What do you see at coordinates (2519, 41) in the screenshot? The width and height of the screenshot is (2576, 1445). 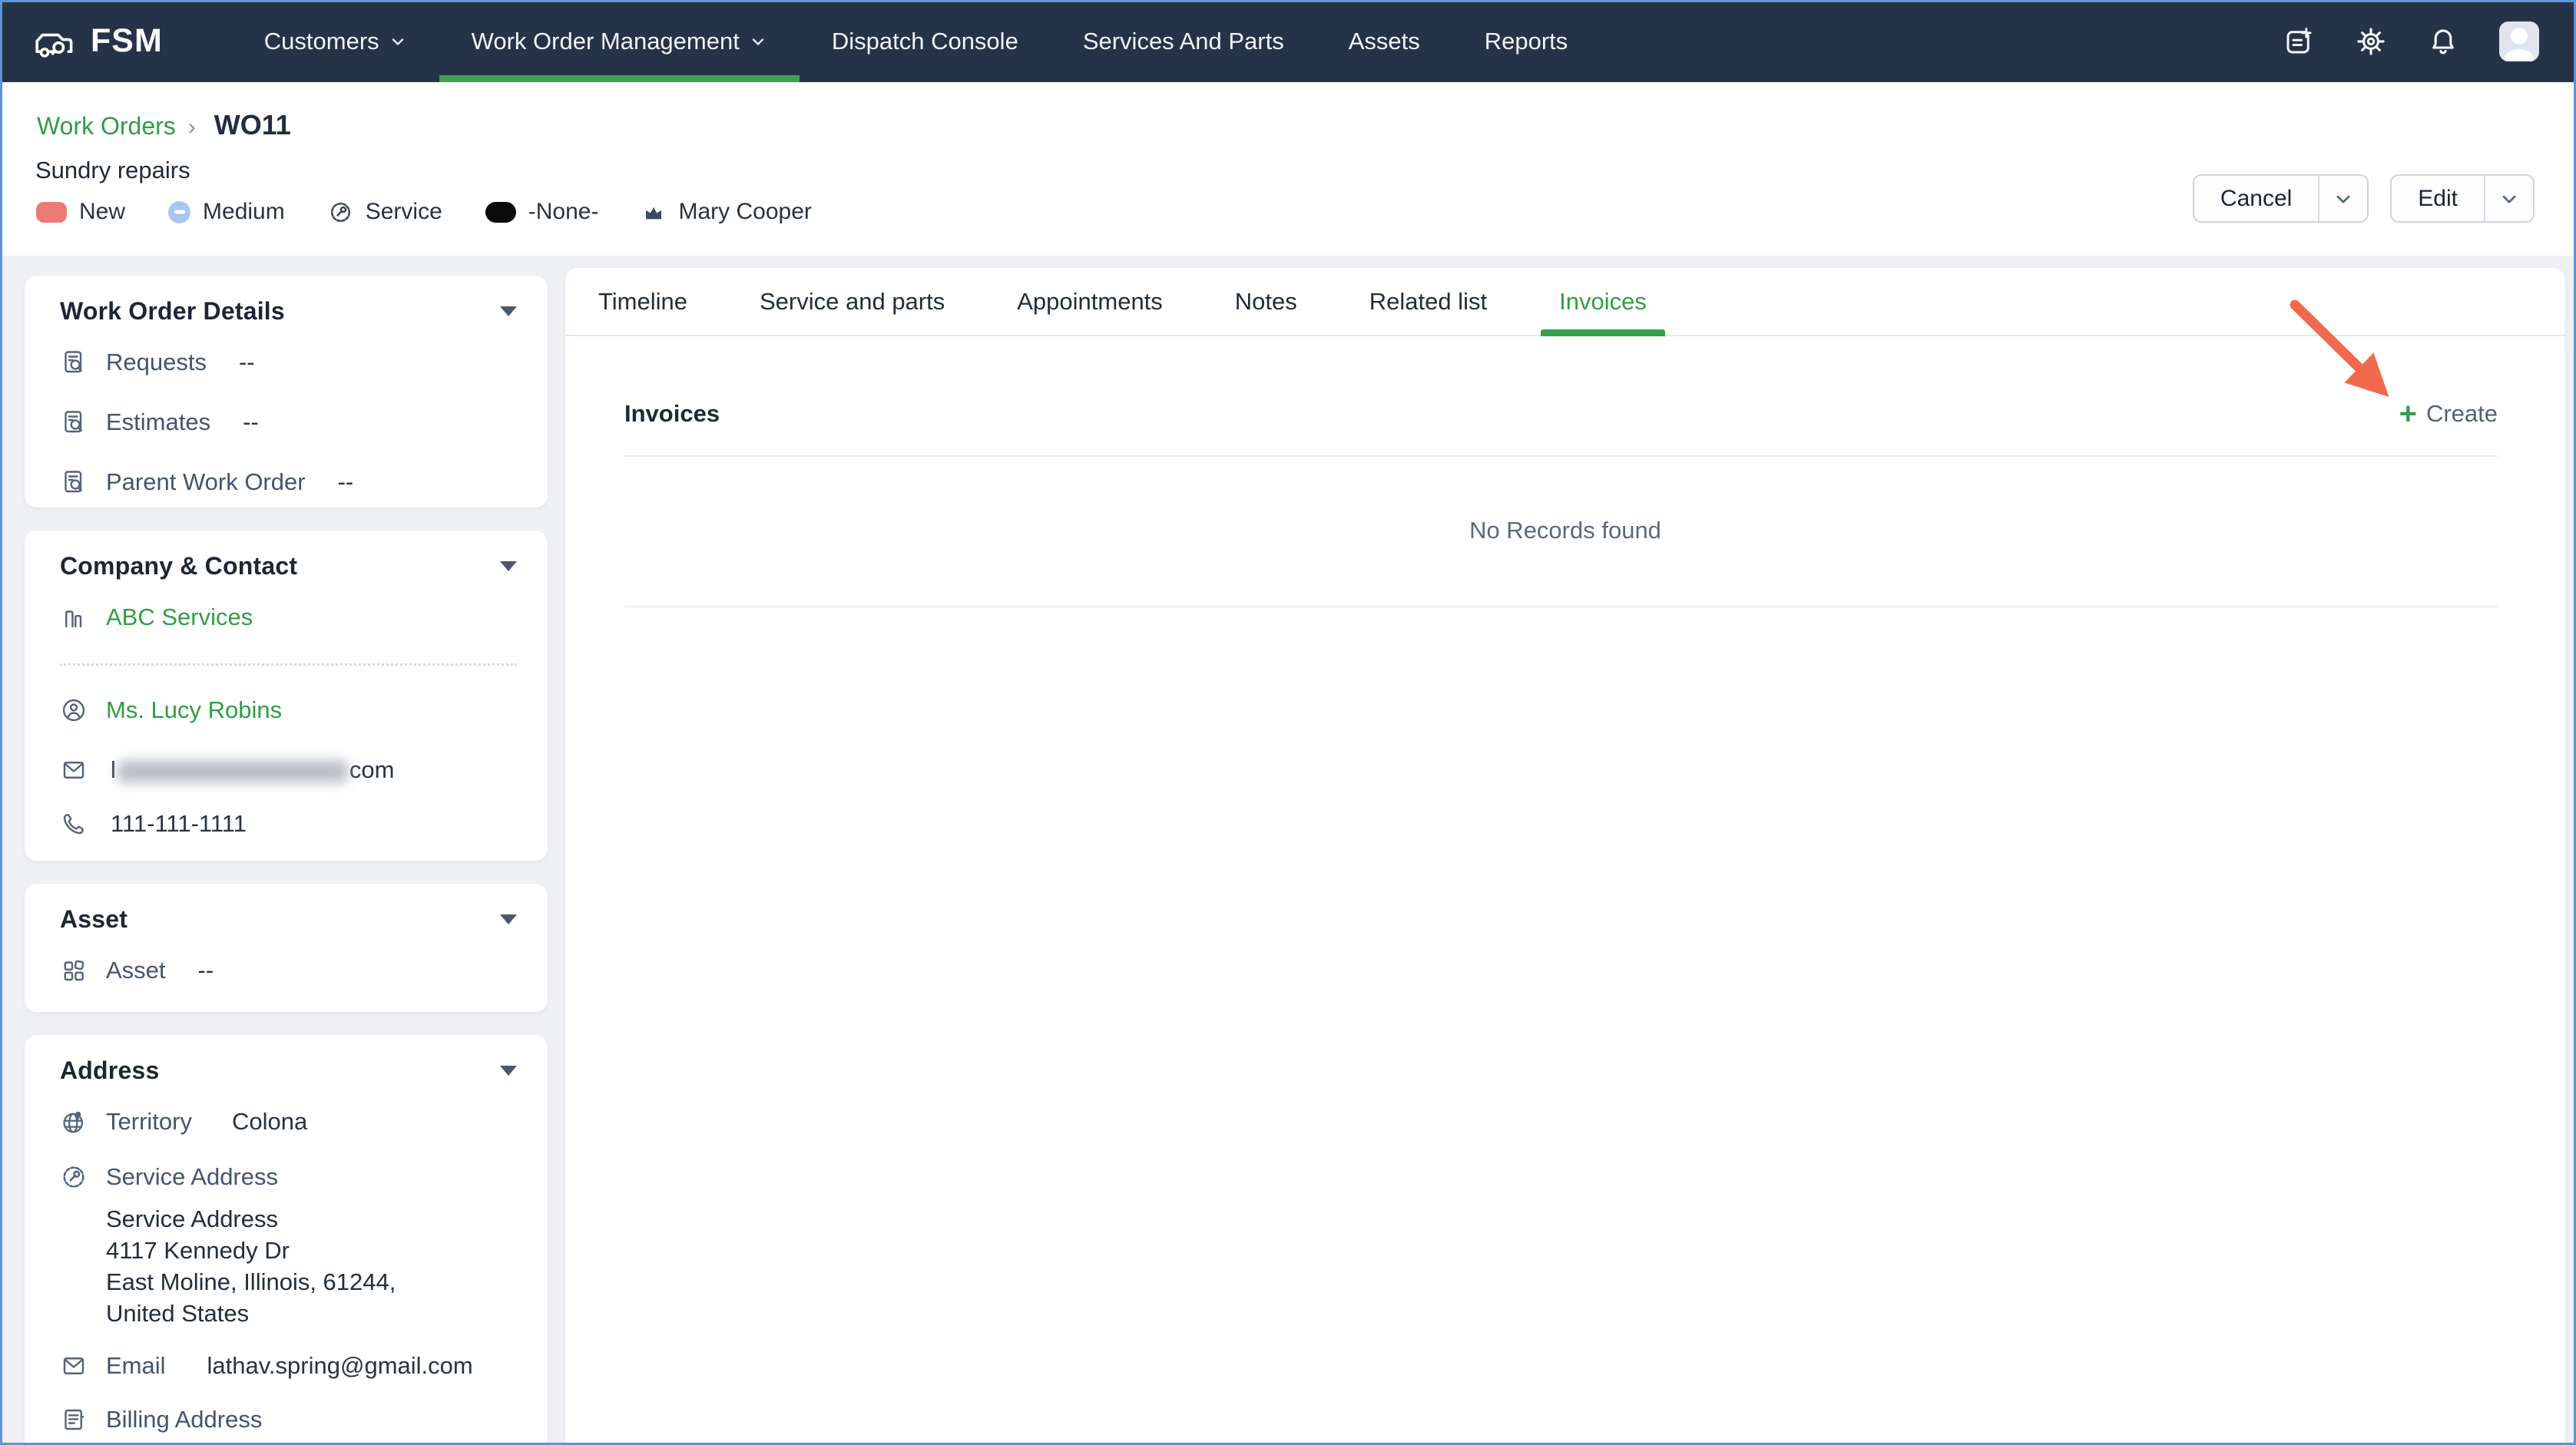 I see `user-avatar` at bounding box center [2519, 41].